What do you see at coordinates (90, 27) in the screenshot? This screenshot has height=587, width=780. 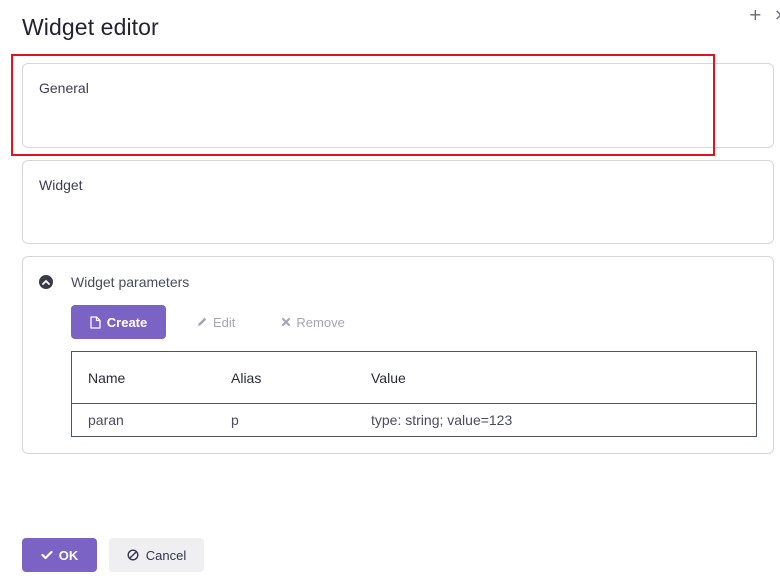 I see `dialog-title: Widget editor` at bounding box center [90, 27].